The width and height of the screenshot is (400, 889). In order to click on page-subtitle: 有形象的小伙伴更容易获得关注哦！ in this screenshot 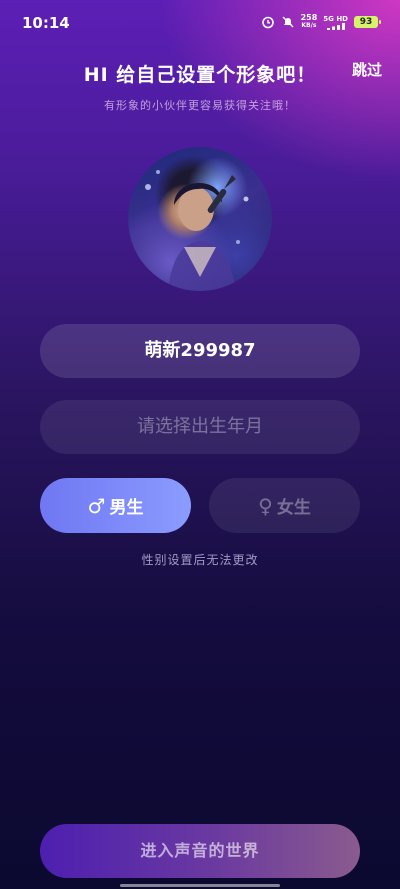, I will do `click(200, 105)`.